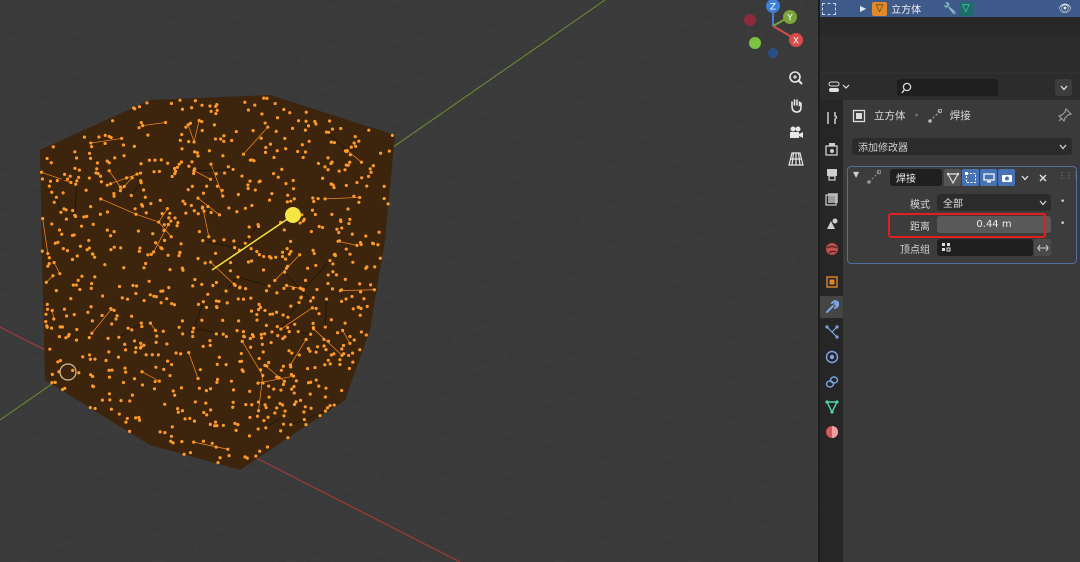 The height and width of the screenshot is (562, 1080). I want to click on render-tab-icon, so click(831, 149).